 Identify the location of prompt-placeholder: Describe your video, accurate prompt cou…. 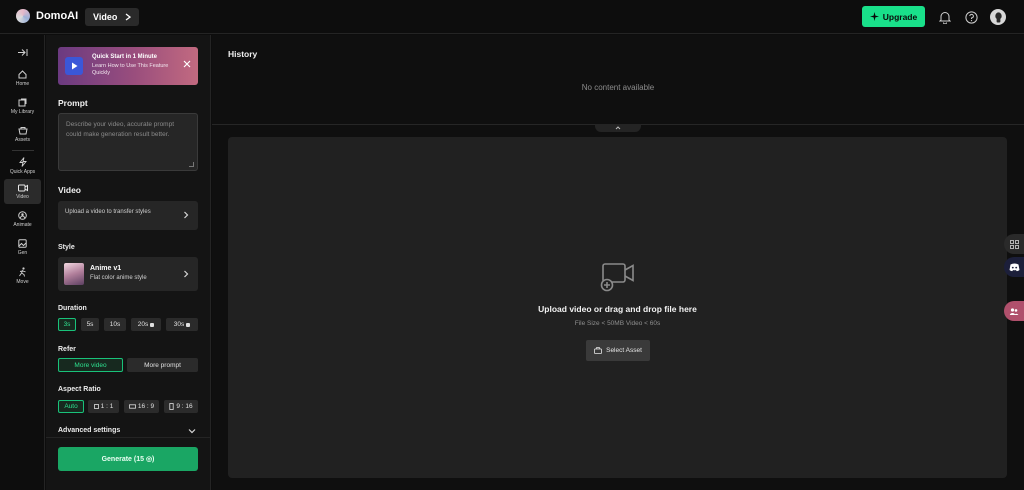
(120, 129).